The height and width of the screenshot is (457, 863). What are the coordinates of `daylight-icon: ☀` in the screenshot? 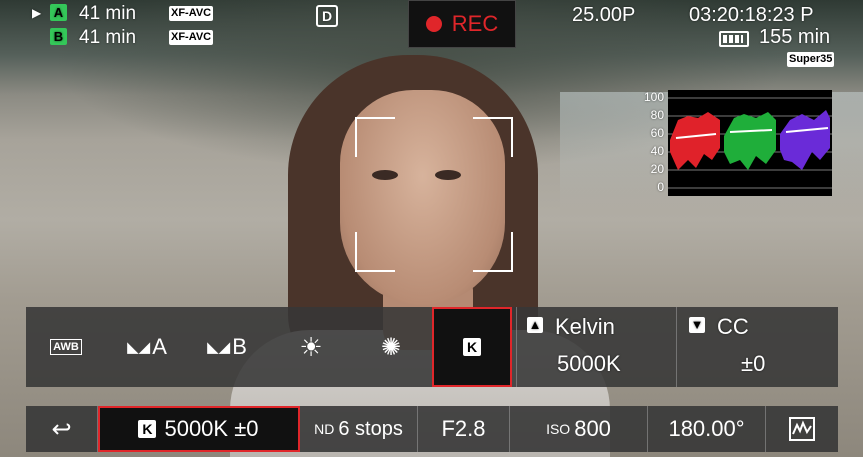 It's located at (311, 346).